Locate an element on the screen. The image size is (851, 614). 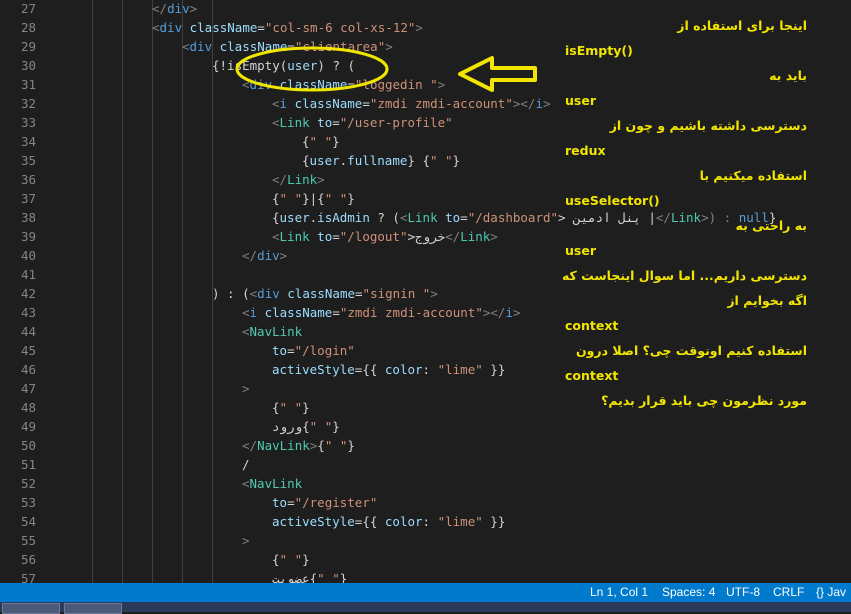
code-line: {" "}|{" "} is located at coordinates (313, 198).